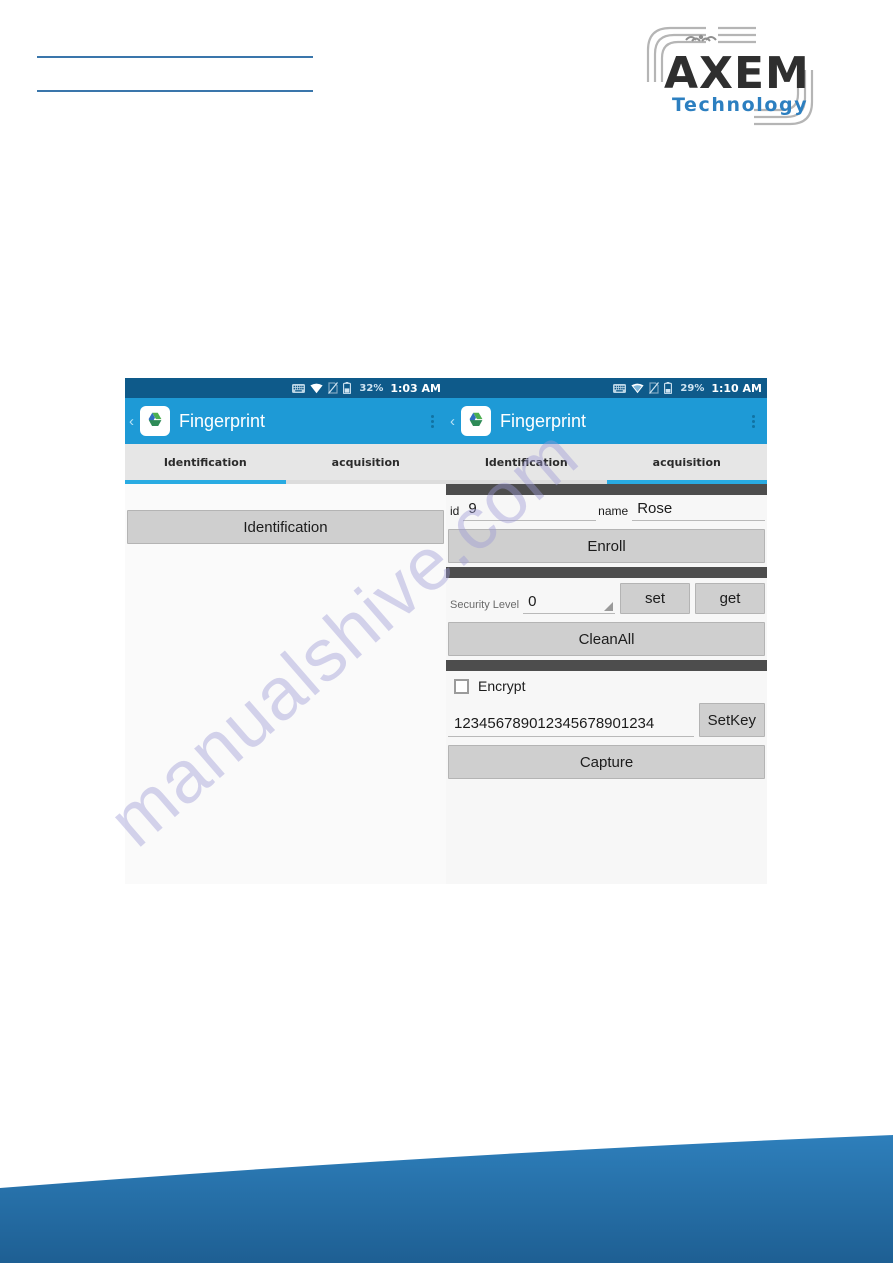  I want to click on header-rule-bottom, so click(175, 91).